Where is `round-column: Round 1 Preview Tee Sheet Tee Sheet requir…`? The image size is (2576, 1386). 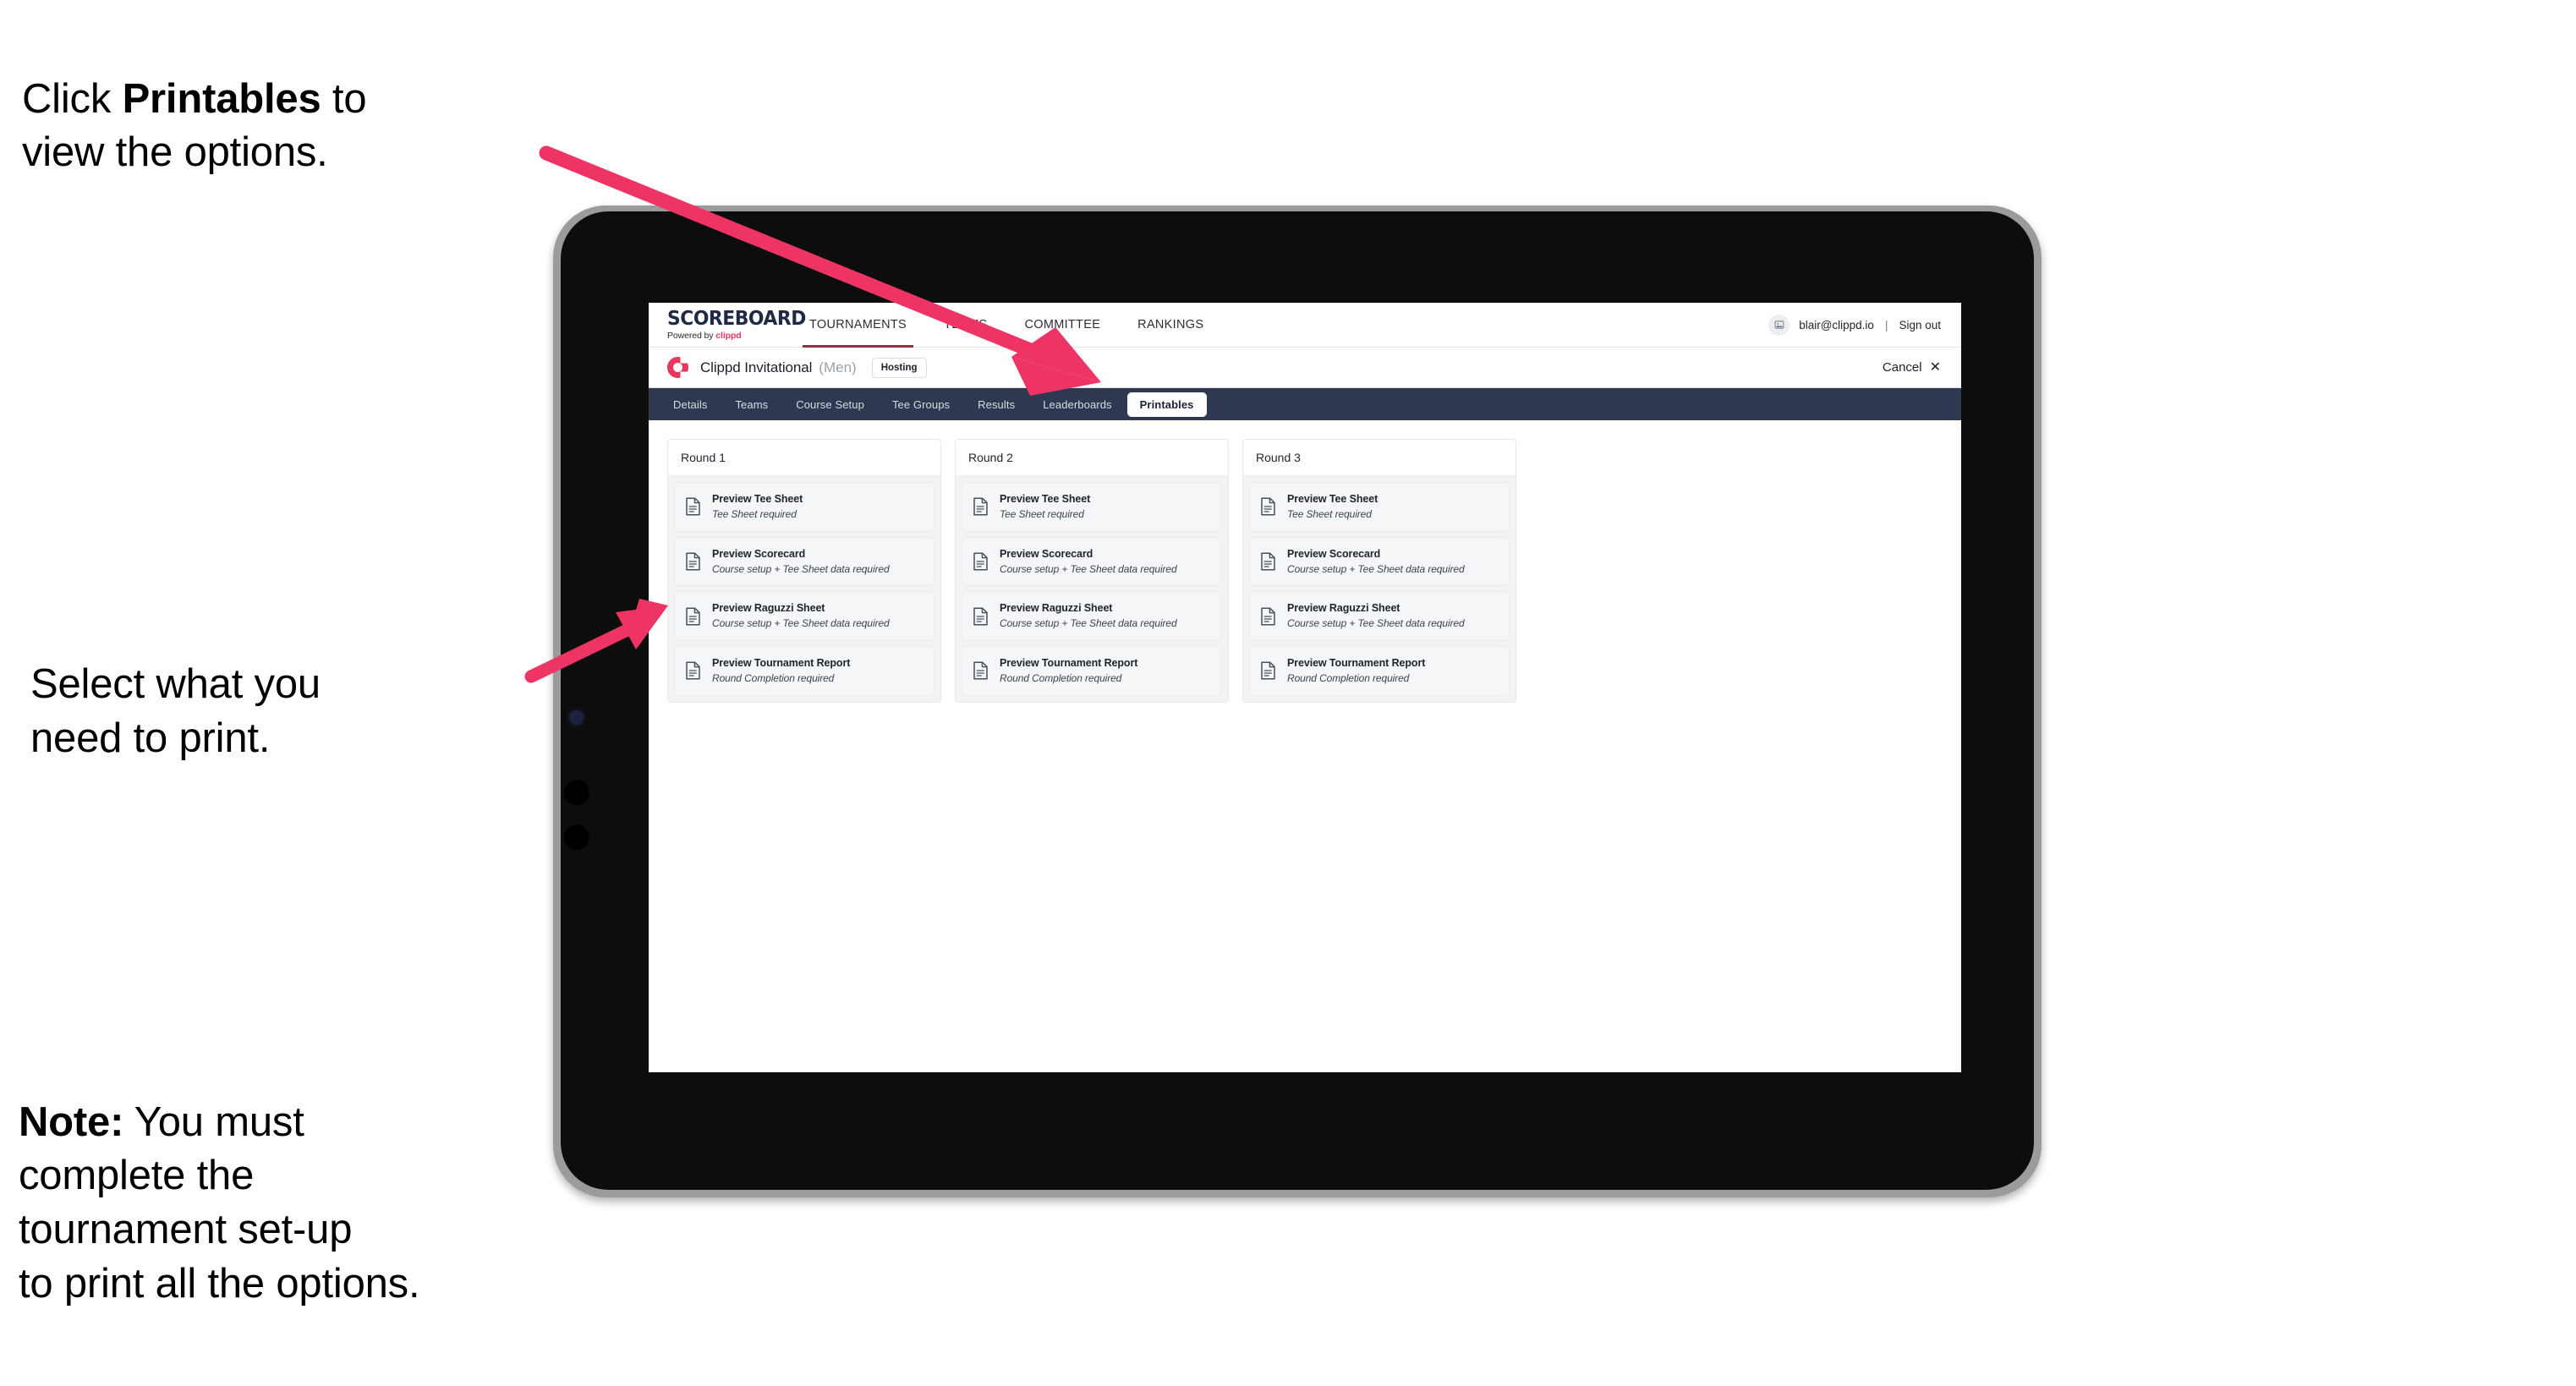 round-column: Round 1 Preview Tee Sheet Tee Sheet requir… is located at coordinates (804, 571).